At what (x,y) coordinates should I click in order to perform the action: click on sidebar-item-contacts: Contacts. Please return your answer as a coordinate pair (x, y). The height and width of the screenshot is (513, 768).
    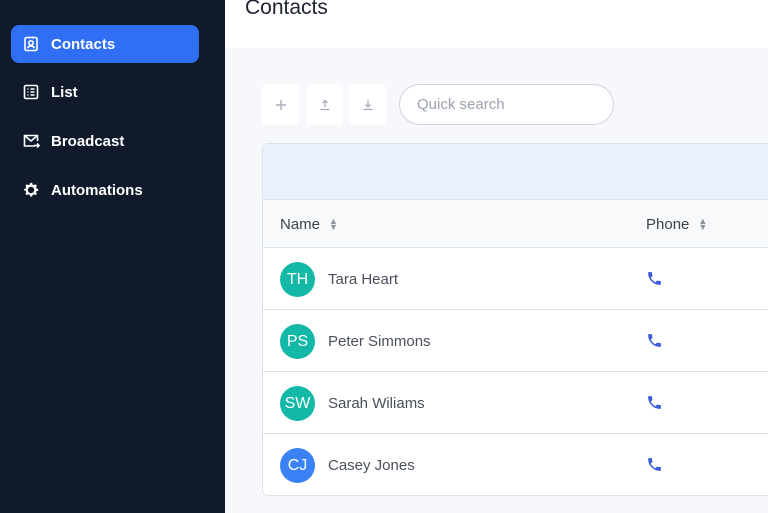
    Looking at the image, I should click on (105, 44).